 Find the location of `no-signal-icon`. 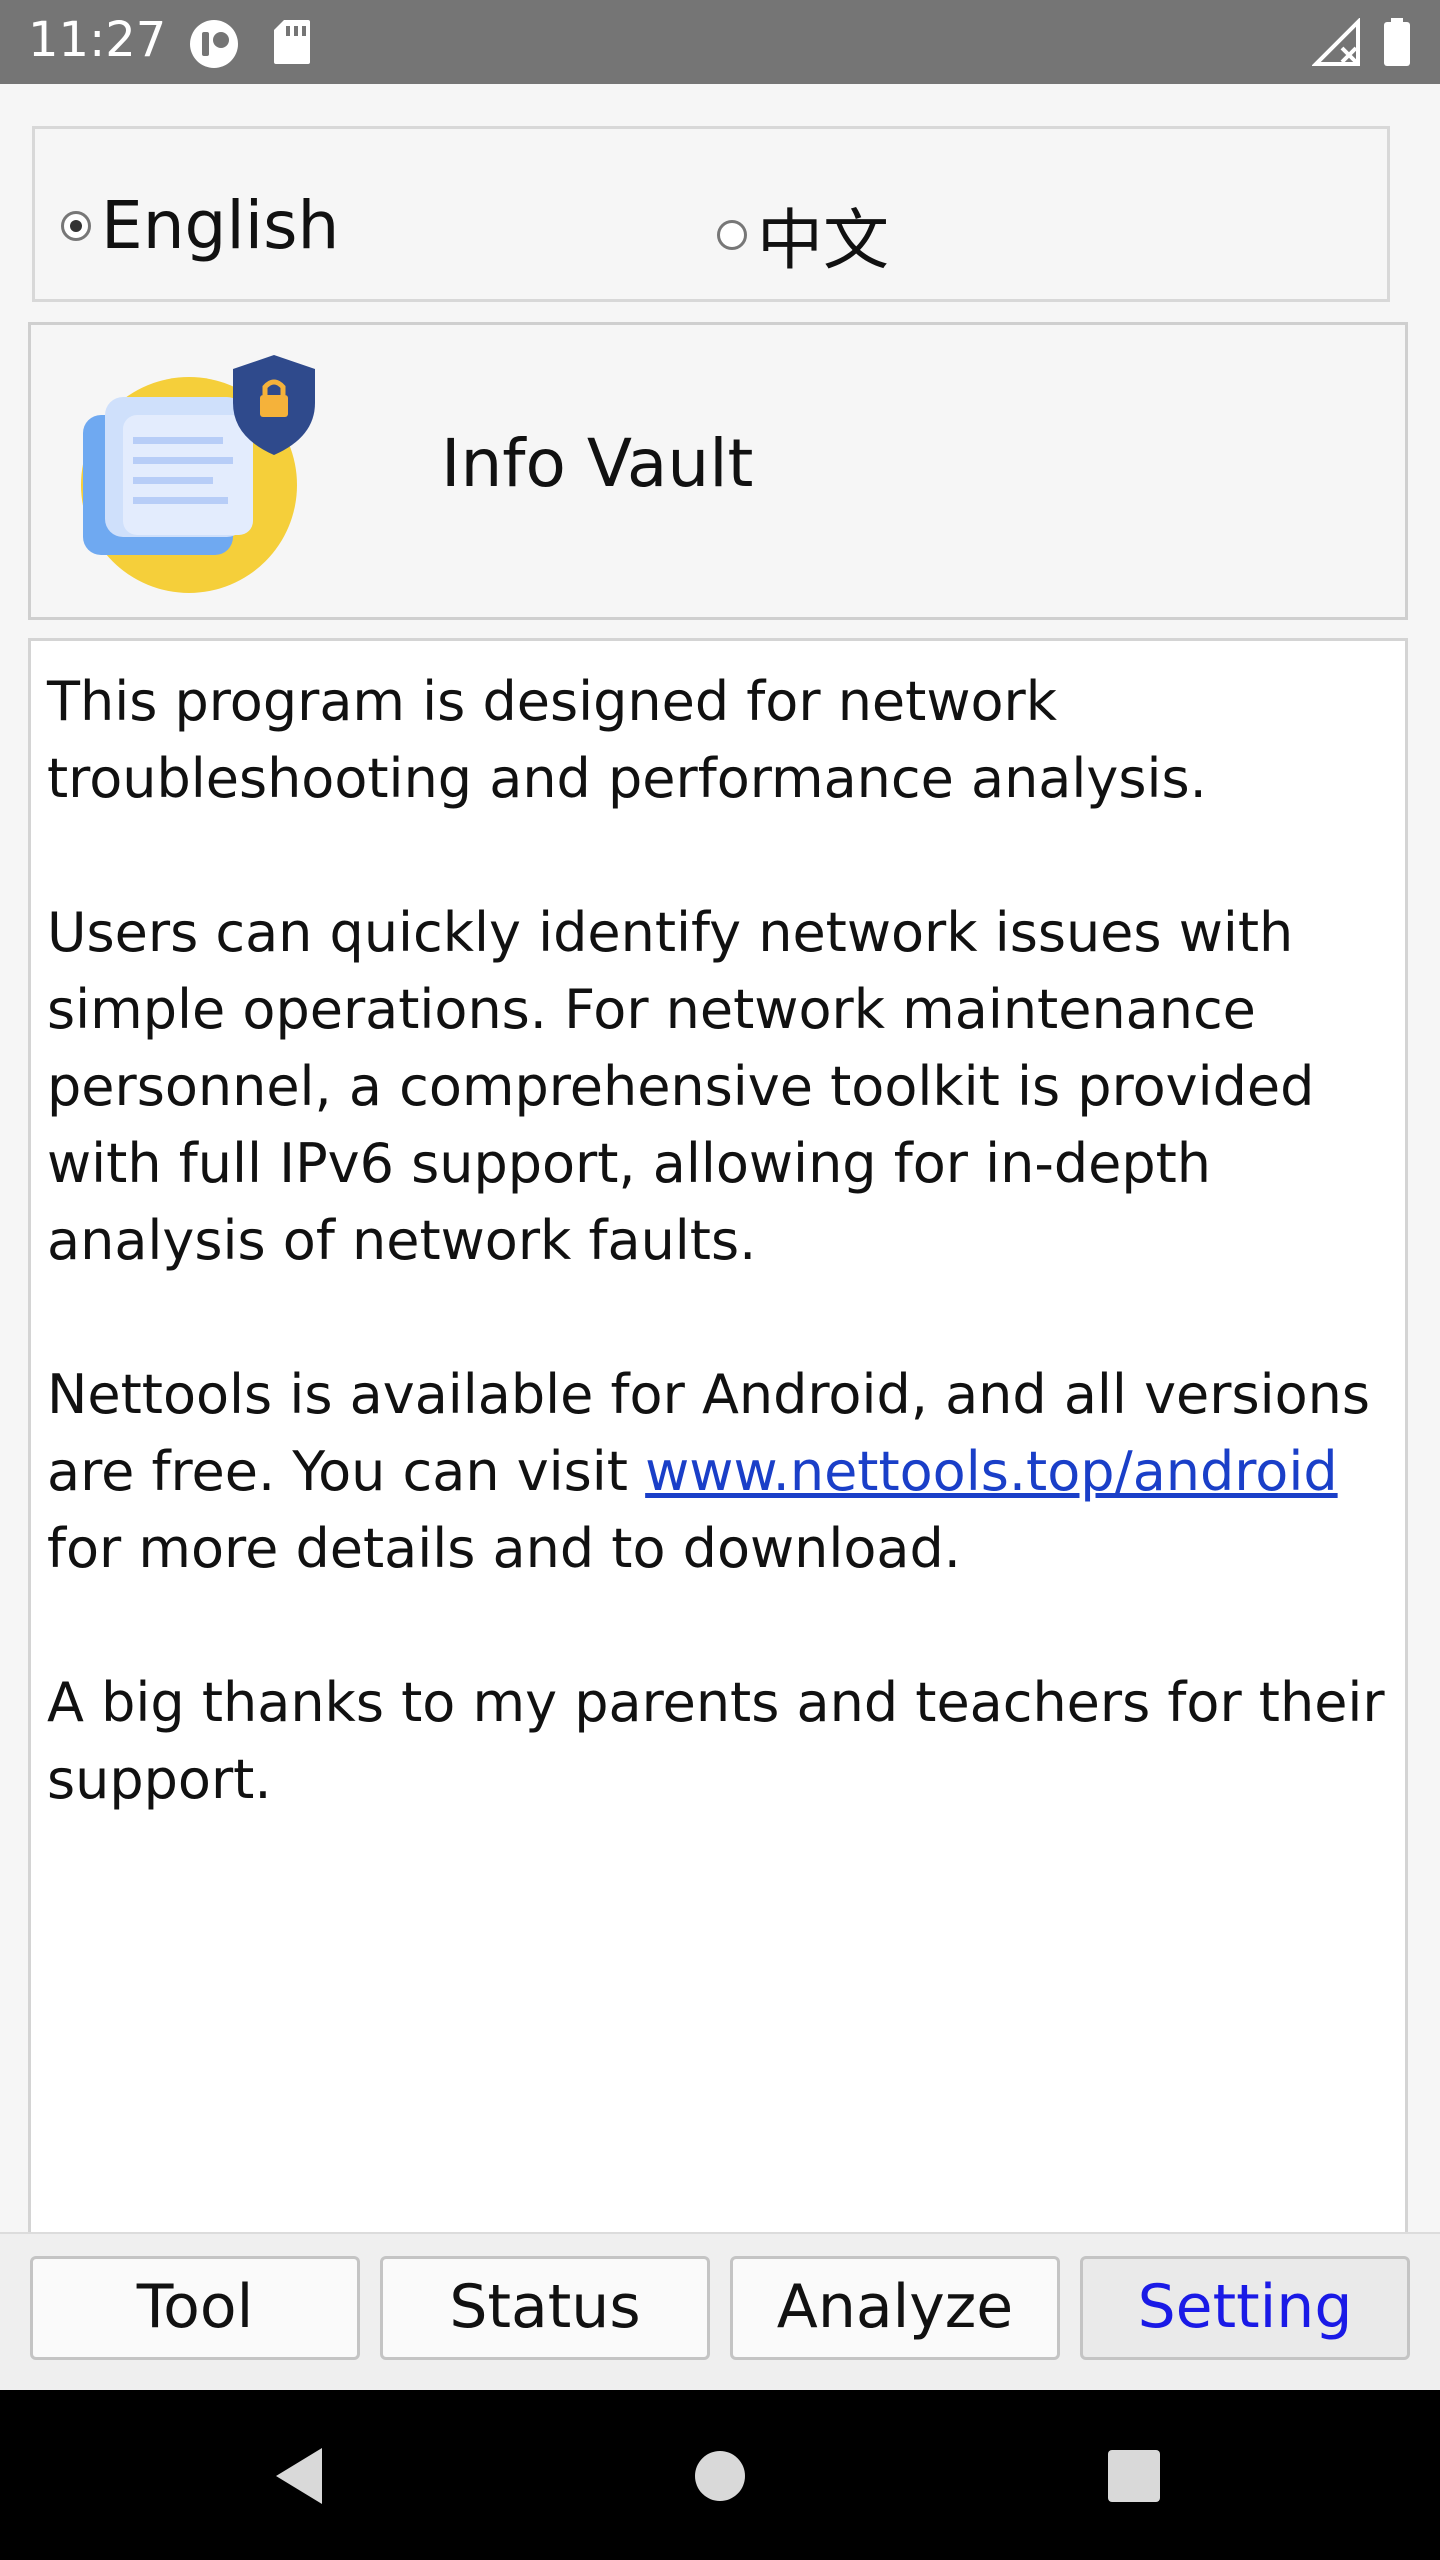

no-signal-icon is located at coordinates (1336, 42).